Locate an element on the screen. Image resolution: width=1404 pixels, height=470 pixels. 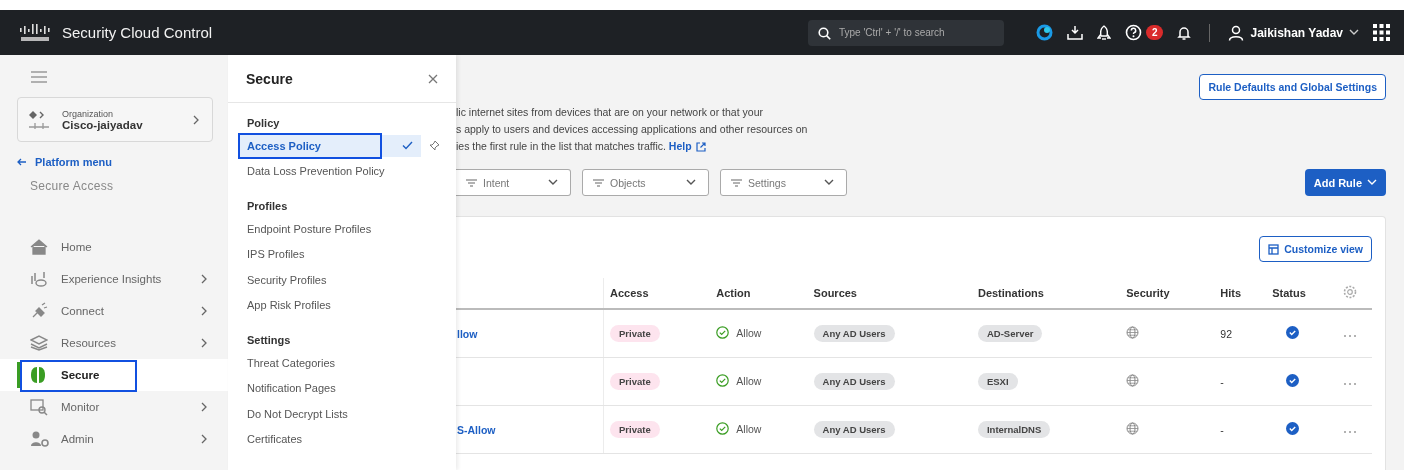
nav-label: Connect is located at coordinates (83, 311).